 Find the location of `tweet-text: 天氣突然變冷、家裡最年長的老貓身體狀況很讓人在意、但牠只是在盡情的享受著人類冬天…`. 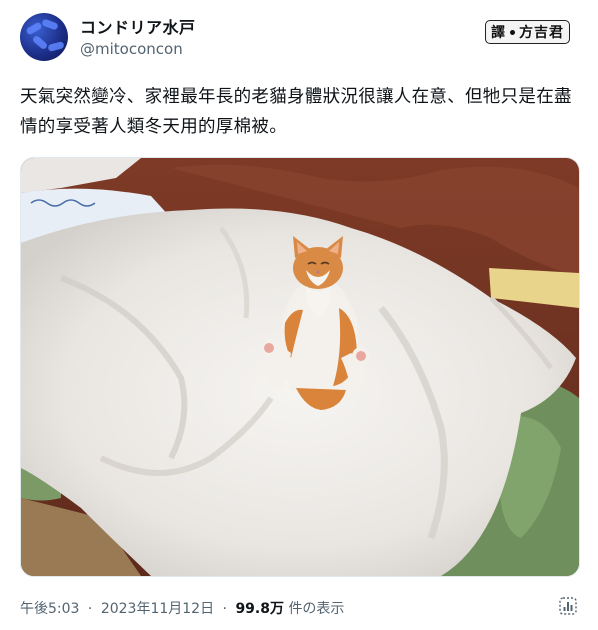

tweet-text: 天氣突然變冷、家裡最年長的老貓身體狀況很讓人在意、但牠只是在盡情的享受著人類冬天… is located at coordinates (296, 112).